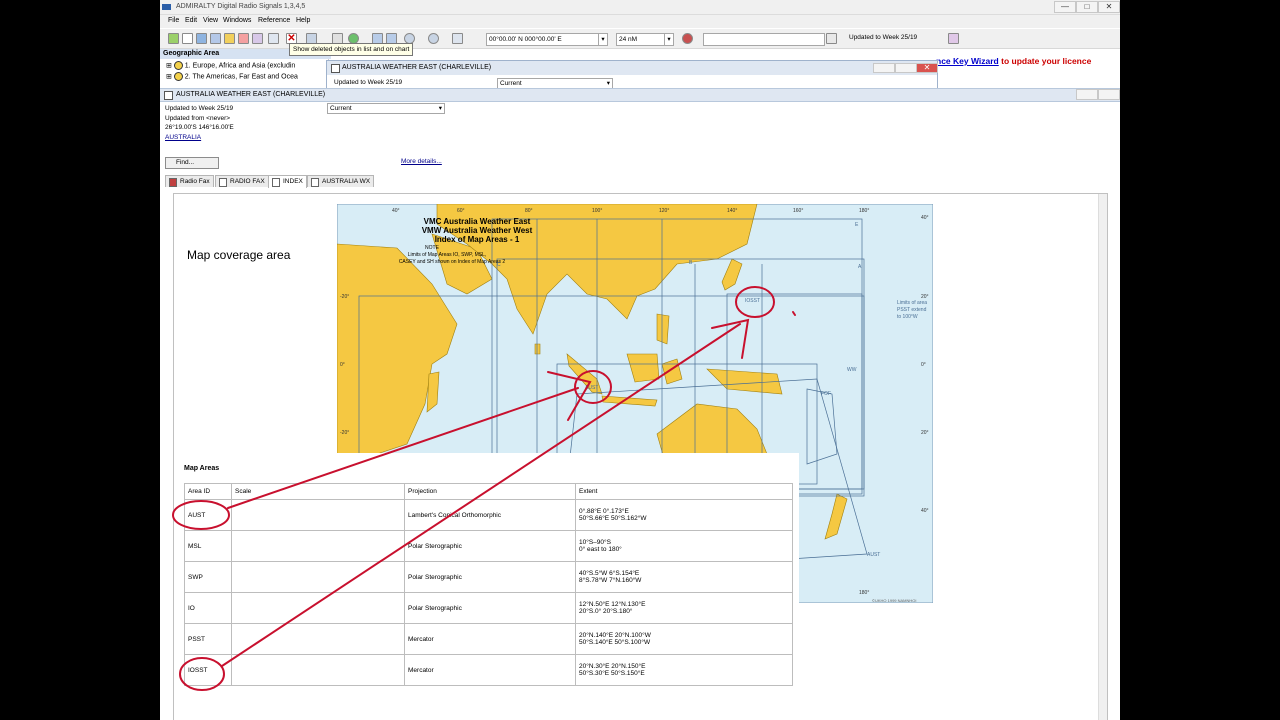  Describe the element at coordinates (189, 181) in the screenshot. I see `tab-radio-fax: Radio Fax` at that location.